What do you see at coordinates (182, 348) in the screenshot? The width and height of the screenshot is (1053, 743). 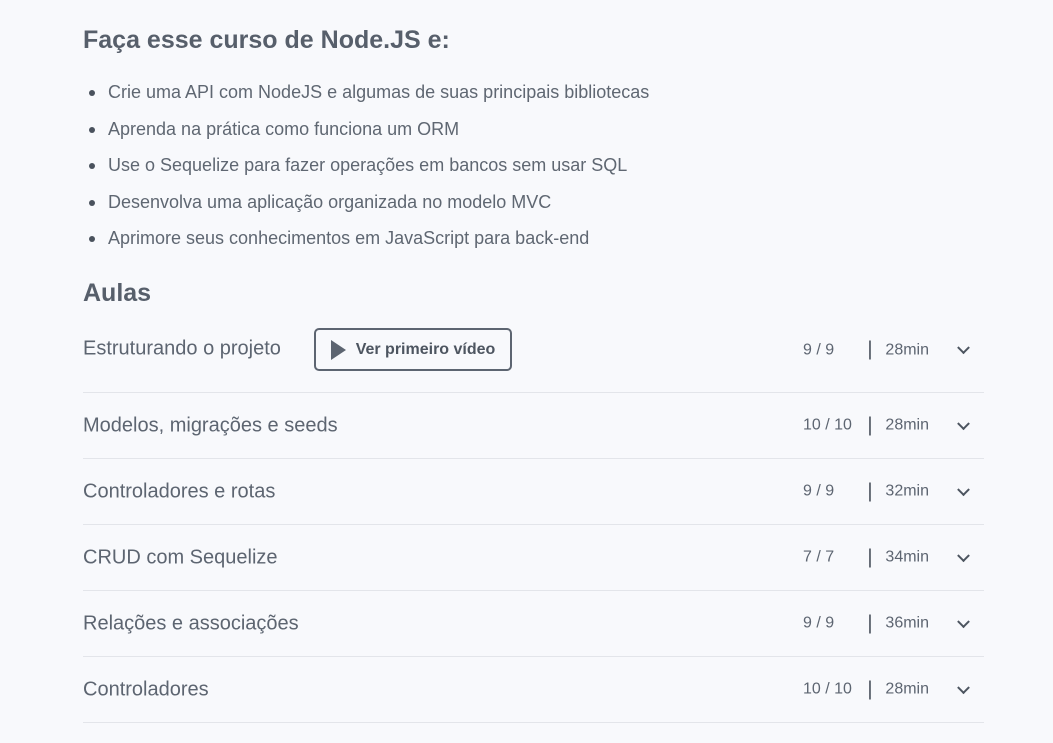 I see `lesson-title: Estruturando o projeto` at bounding box center [182, 348].